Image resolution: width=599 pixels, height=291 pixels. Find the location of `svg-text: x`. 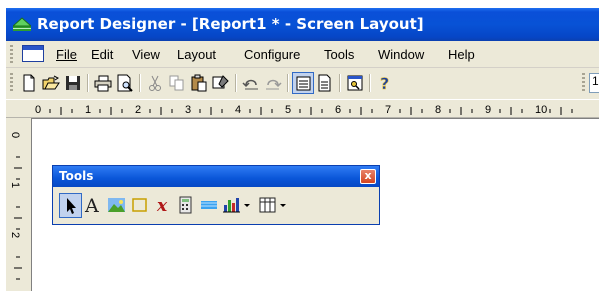

svg-text: x is located at coordinates (162, 205).